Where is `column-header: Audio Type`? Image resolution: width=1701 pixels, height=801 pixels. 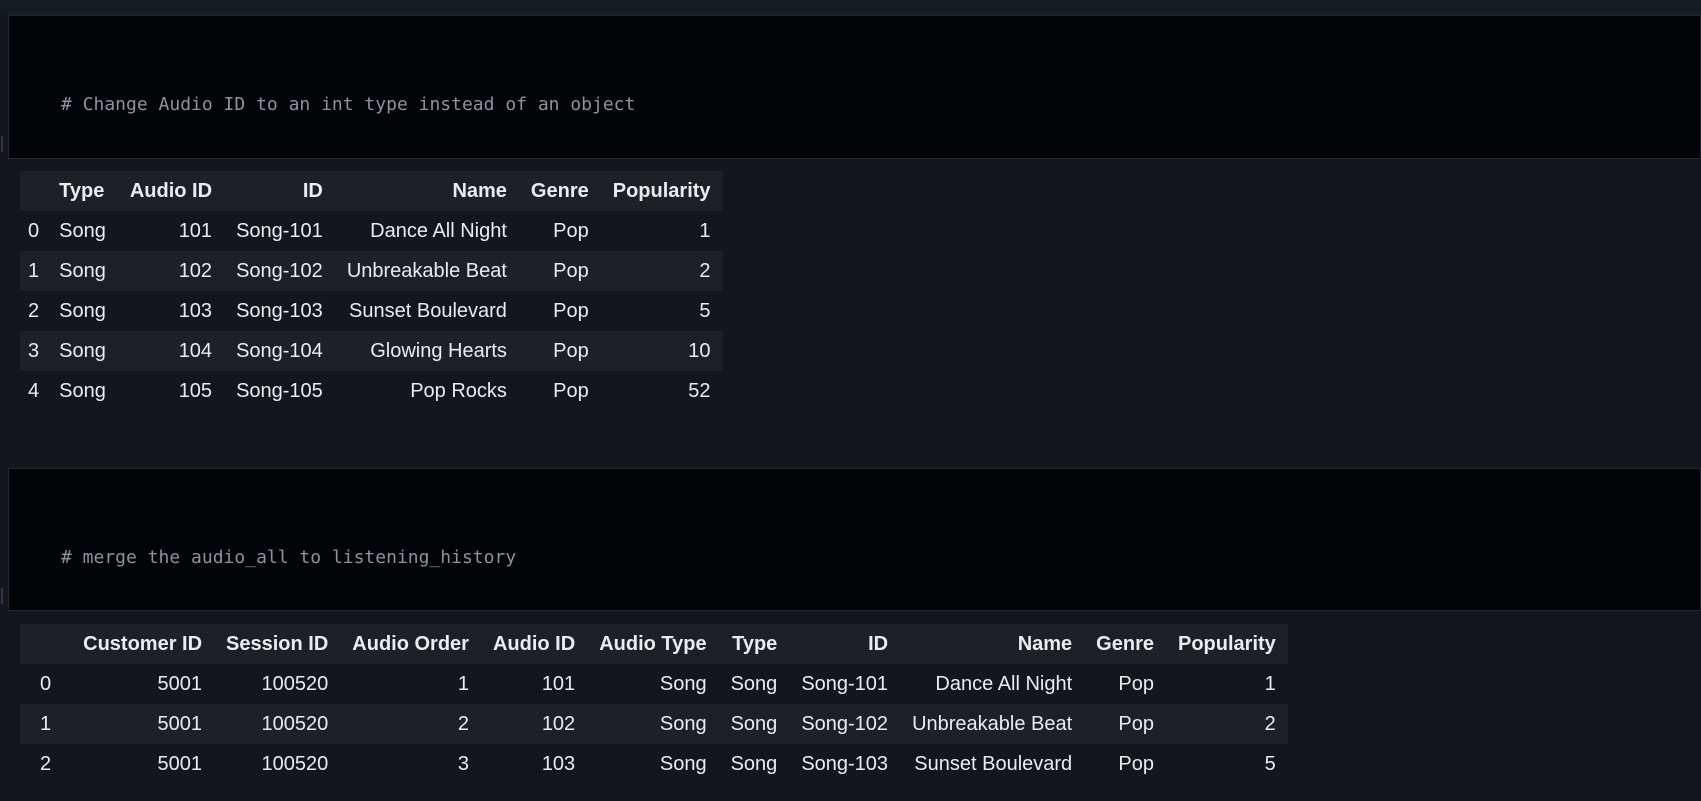
column-header: Audio Type is located at coordinates (653, 643).